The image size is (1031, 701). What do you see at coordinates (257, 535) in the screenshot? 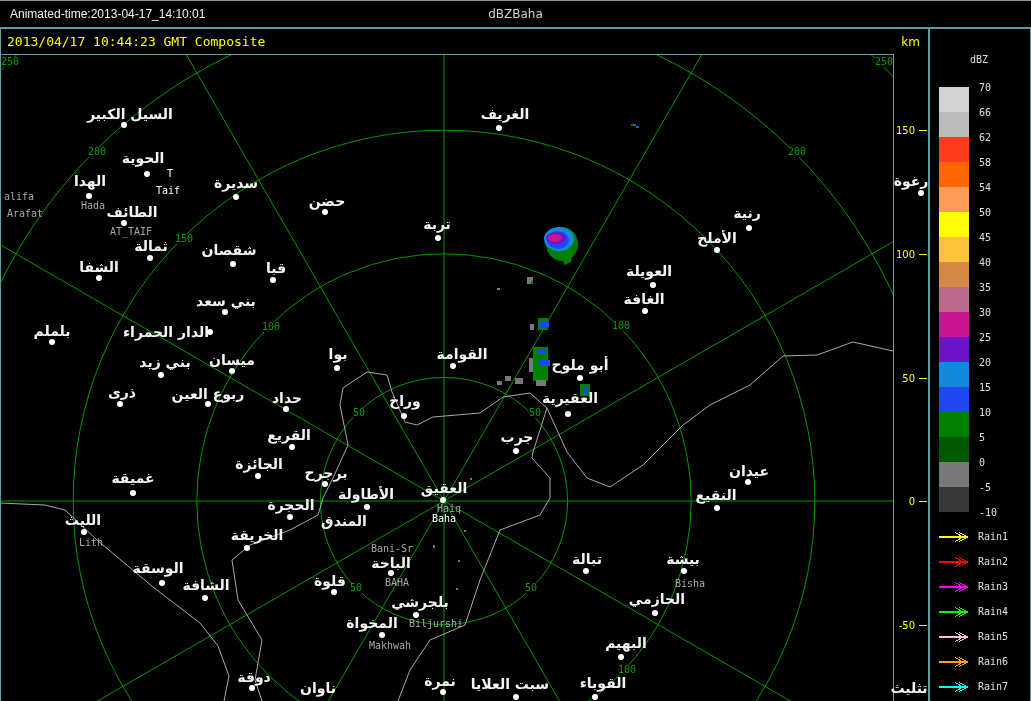
I see `place-label: الخريقة` at bounding box center [257, 535].